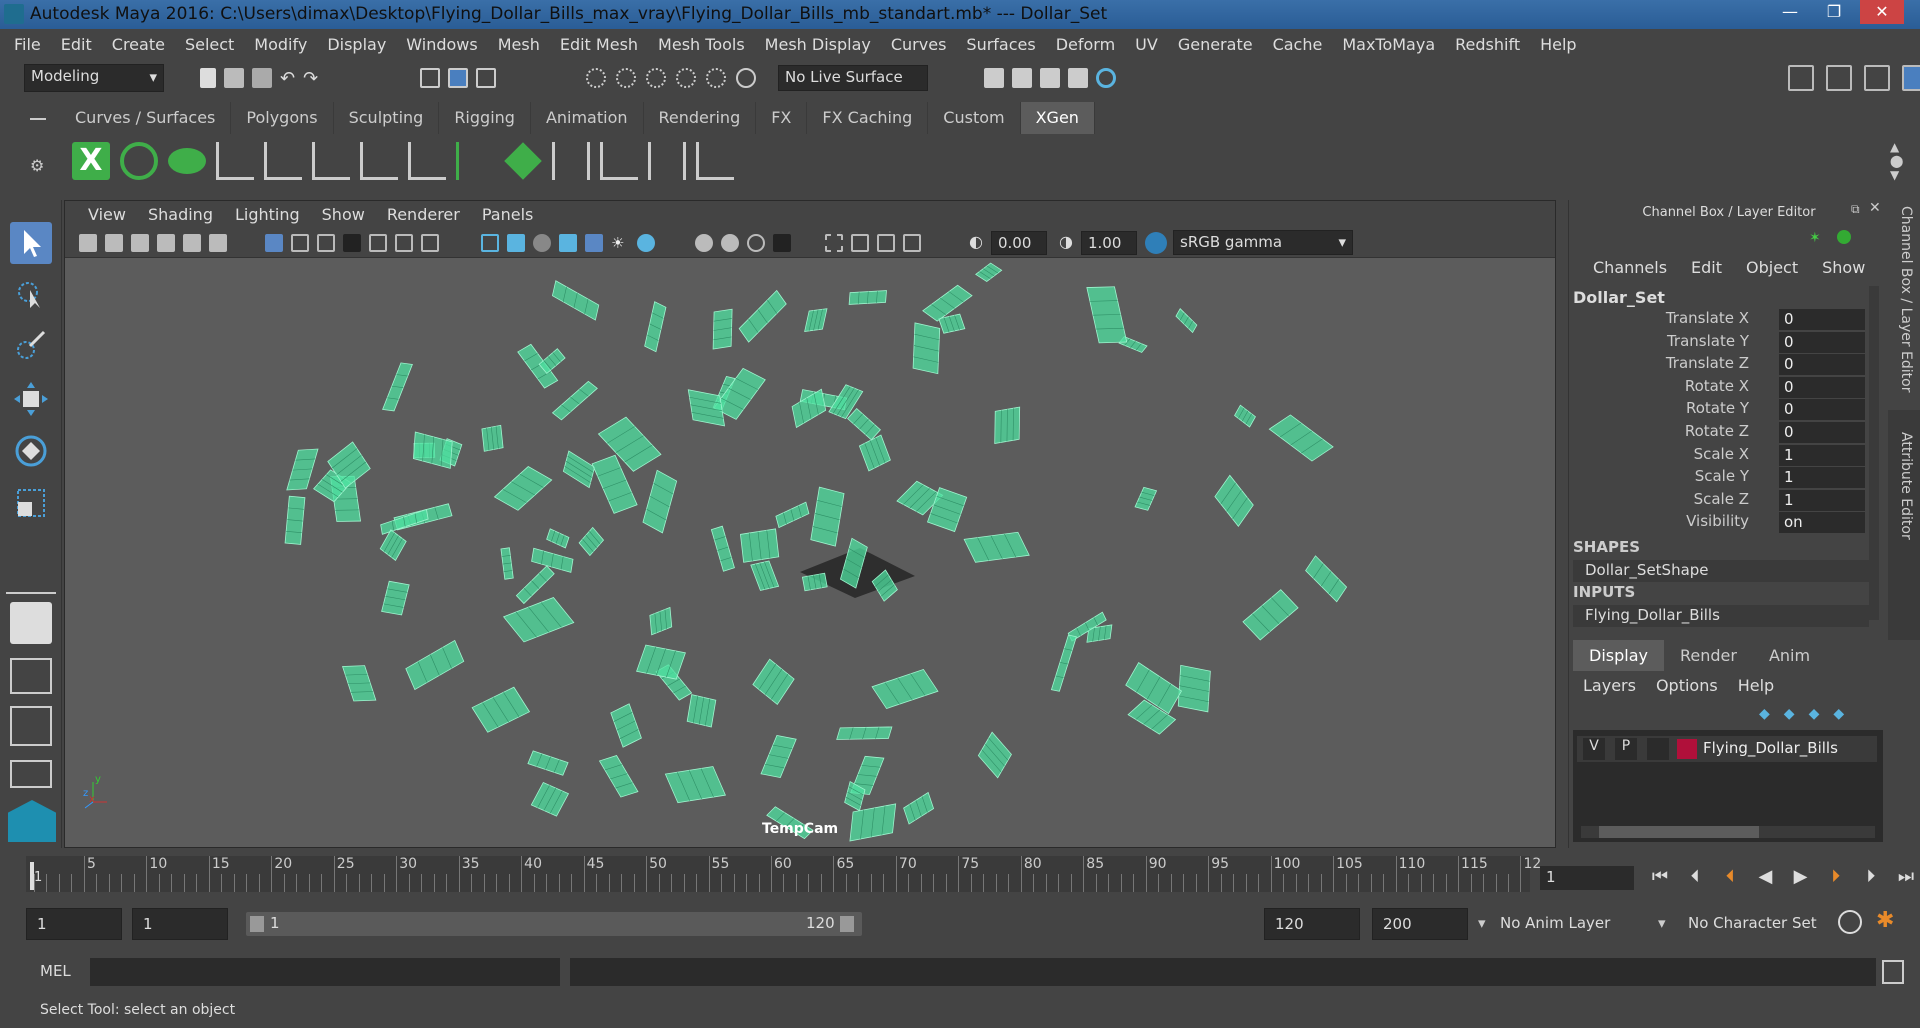  I want to click on tab-display: Display, so click(1618, 655).